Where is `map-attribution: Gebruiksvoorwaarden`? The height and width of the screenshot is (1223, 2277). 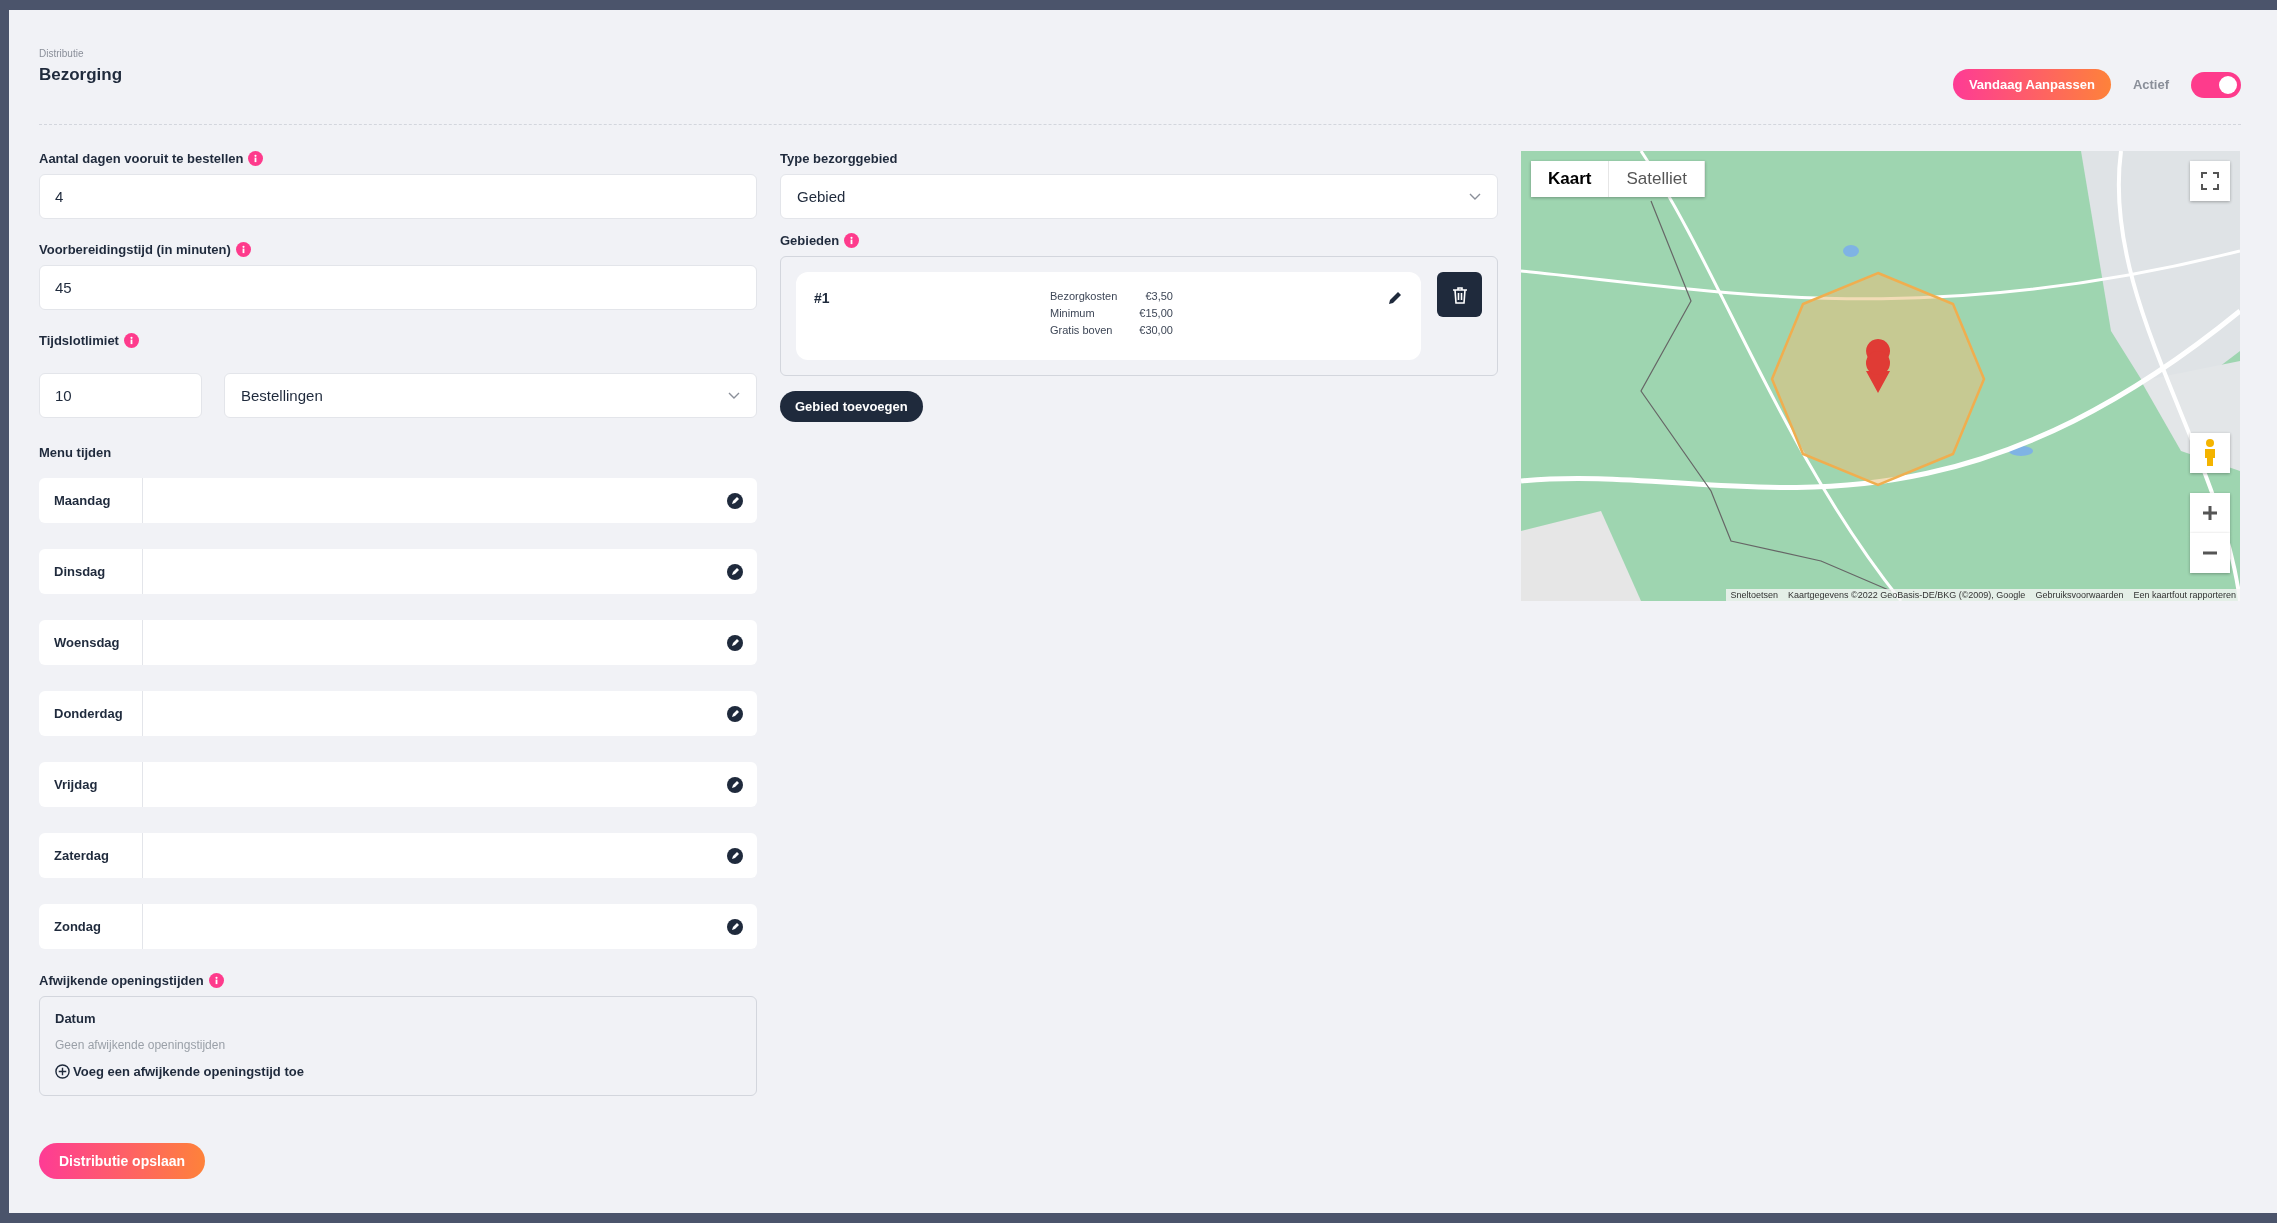 map-attribution: Gebruiksvoorwaarden is located at coordinates (2079, 595).